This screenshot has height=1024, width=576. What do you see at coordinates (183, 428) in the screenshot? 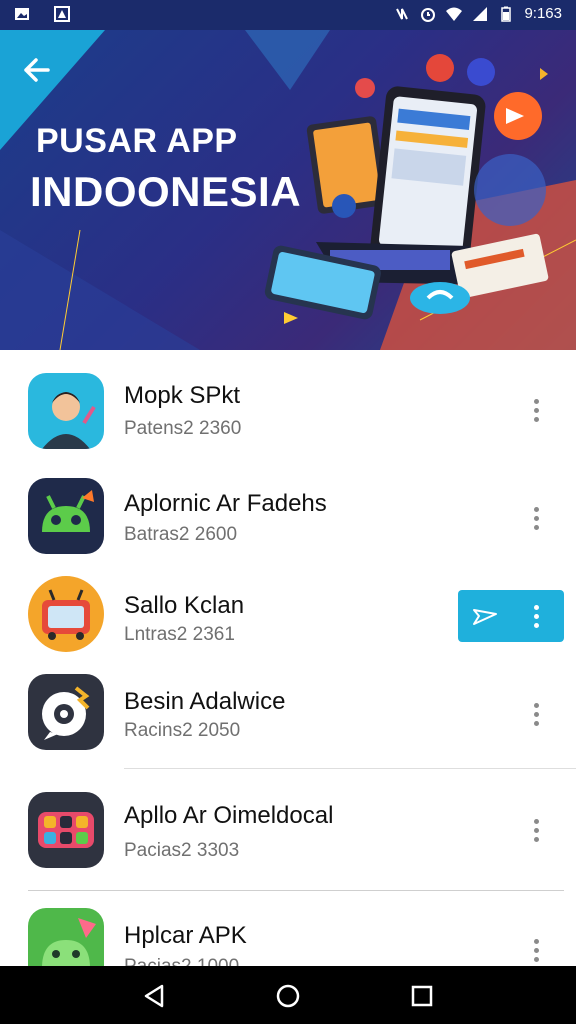
I see `app-subtitle: Patens2 2360` at bounding box center [183, 428].